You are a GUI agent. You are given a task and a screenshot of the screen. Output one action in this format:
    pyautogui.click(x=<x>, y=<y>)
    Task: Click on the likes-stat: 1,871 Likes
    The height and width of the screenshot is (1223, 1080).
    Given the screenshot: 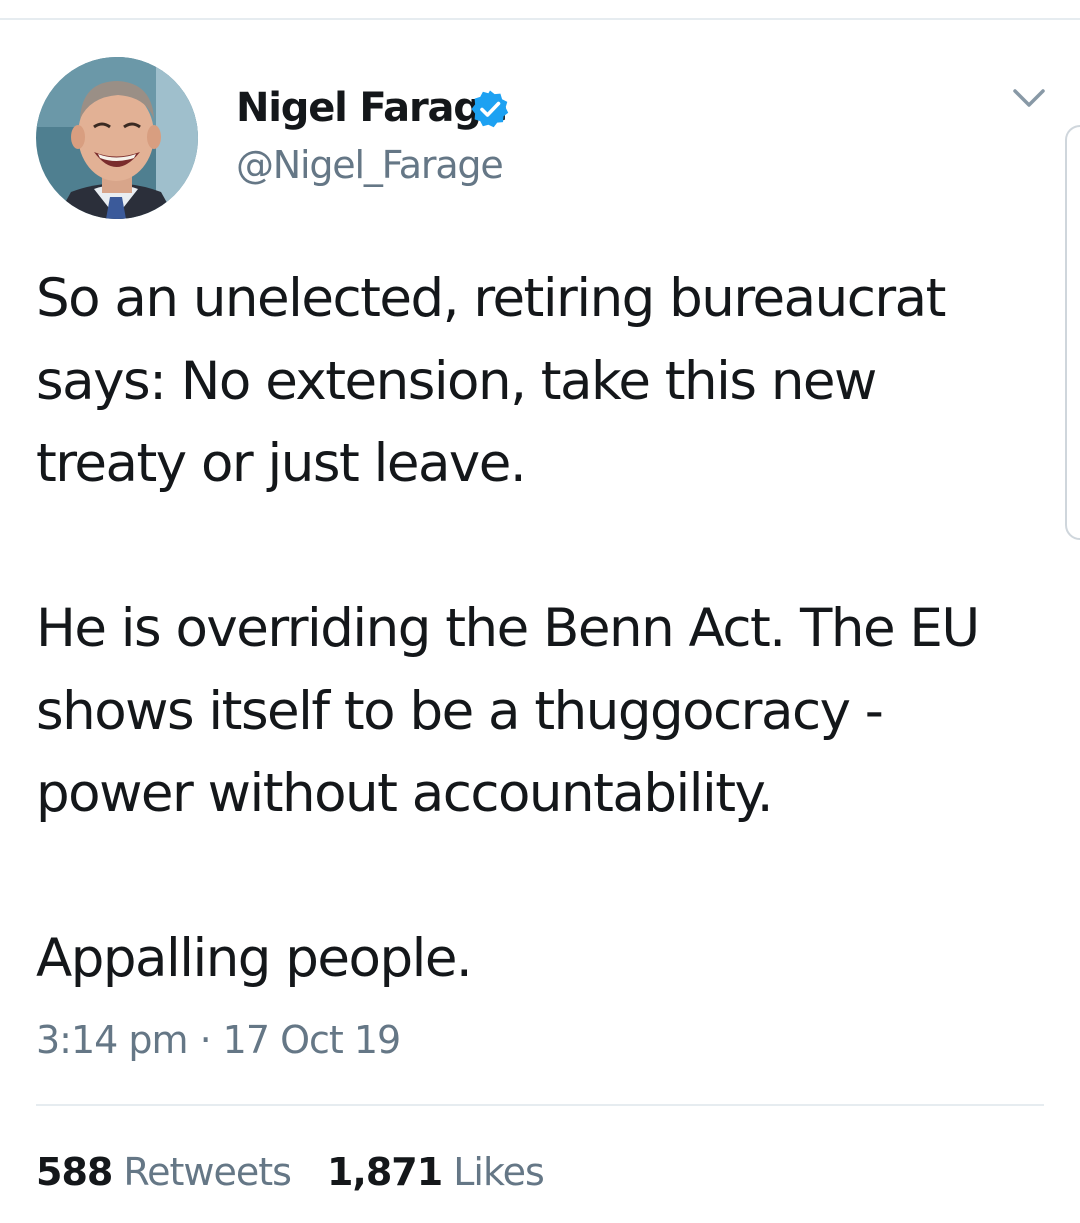 What is the action you would take?
    pyautogui.click(x=435, y=1172)
    